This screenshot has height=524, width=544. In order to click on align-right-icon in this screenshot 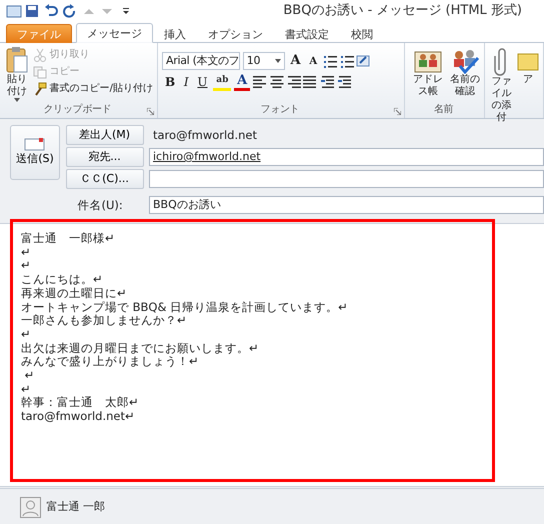, I will do `click(293, 82)`.